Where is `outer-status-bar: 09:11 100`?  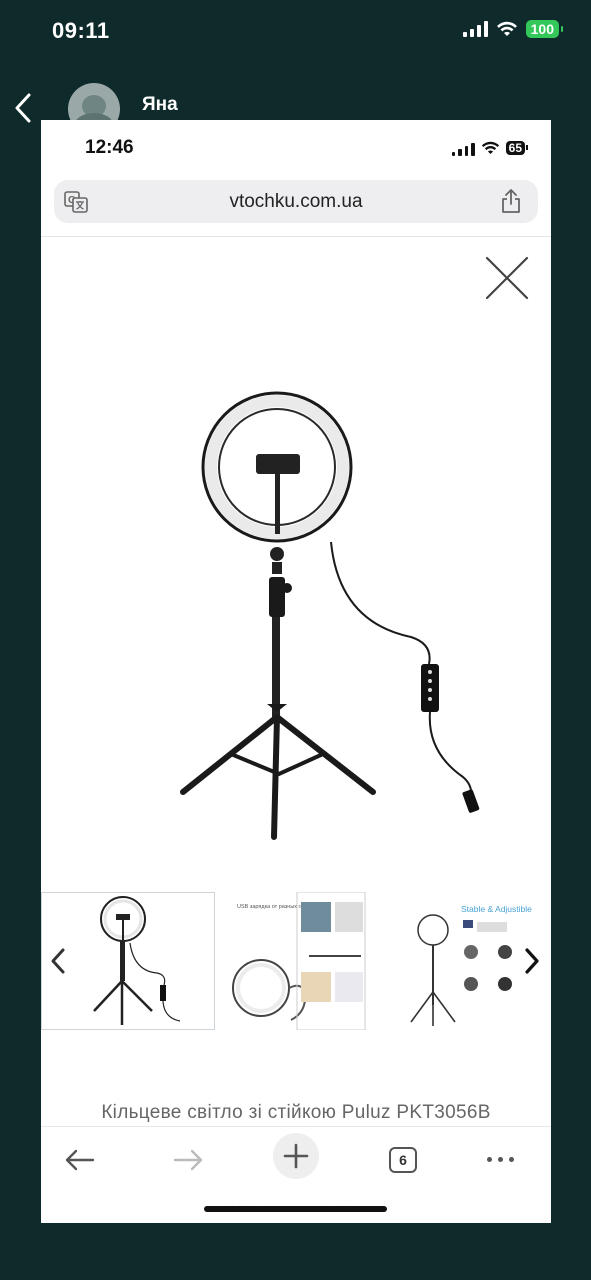
outer-status-bar: 09:11 100 is located at coordinates (295, 32).